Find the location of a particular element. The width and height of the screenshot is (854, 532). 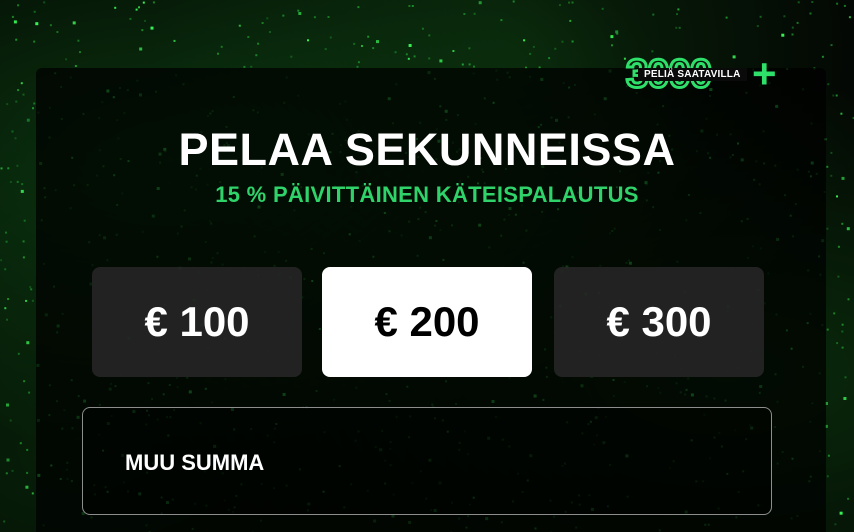

other-amount-label: MUU SUMMA is located at coordinates (195, 462).